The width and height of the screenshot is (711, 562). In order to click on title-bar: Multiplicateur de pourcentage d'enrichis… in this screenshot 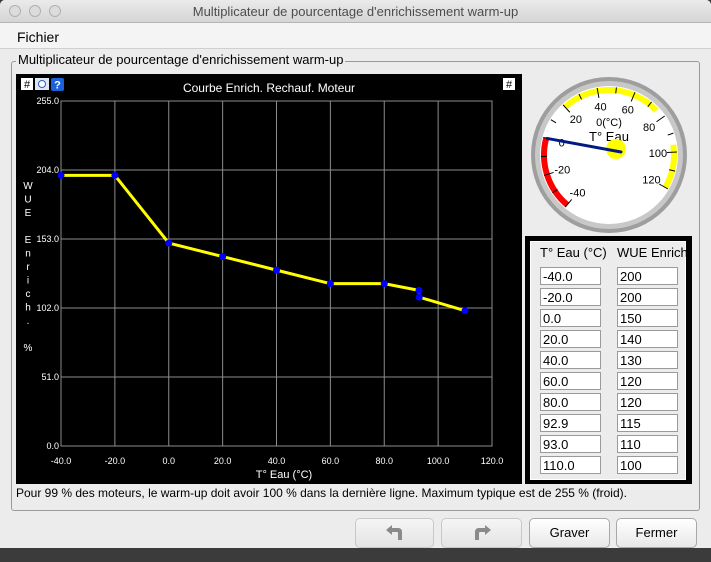, I will do `click(355, 11)`.